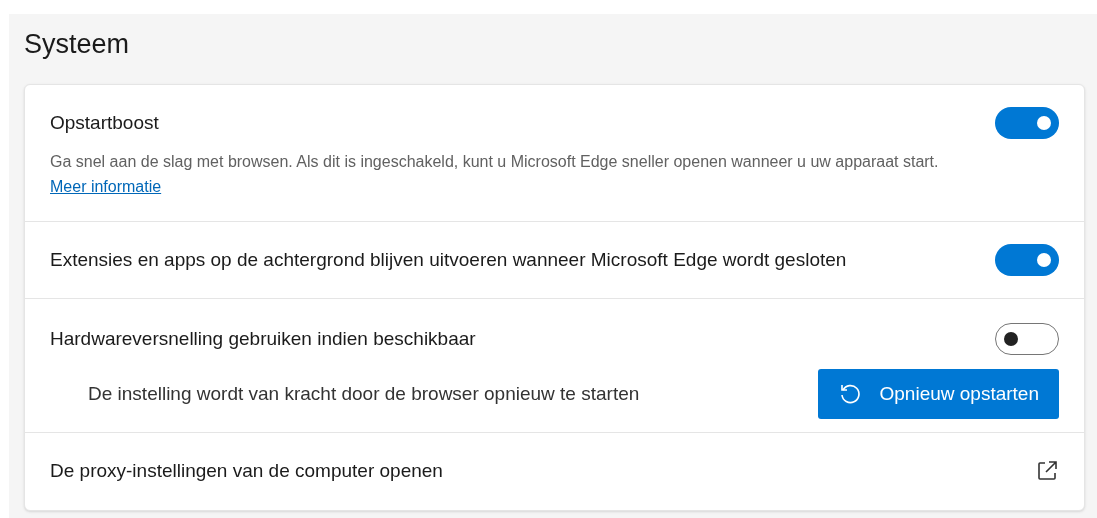  Describe the element at coordinates (938, 394) in the screenshot. I see `restart-button: Opnieuw opstarten` at that location.